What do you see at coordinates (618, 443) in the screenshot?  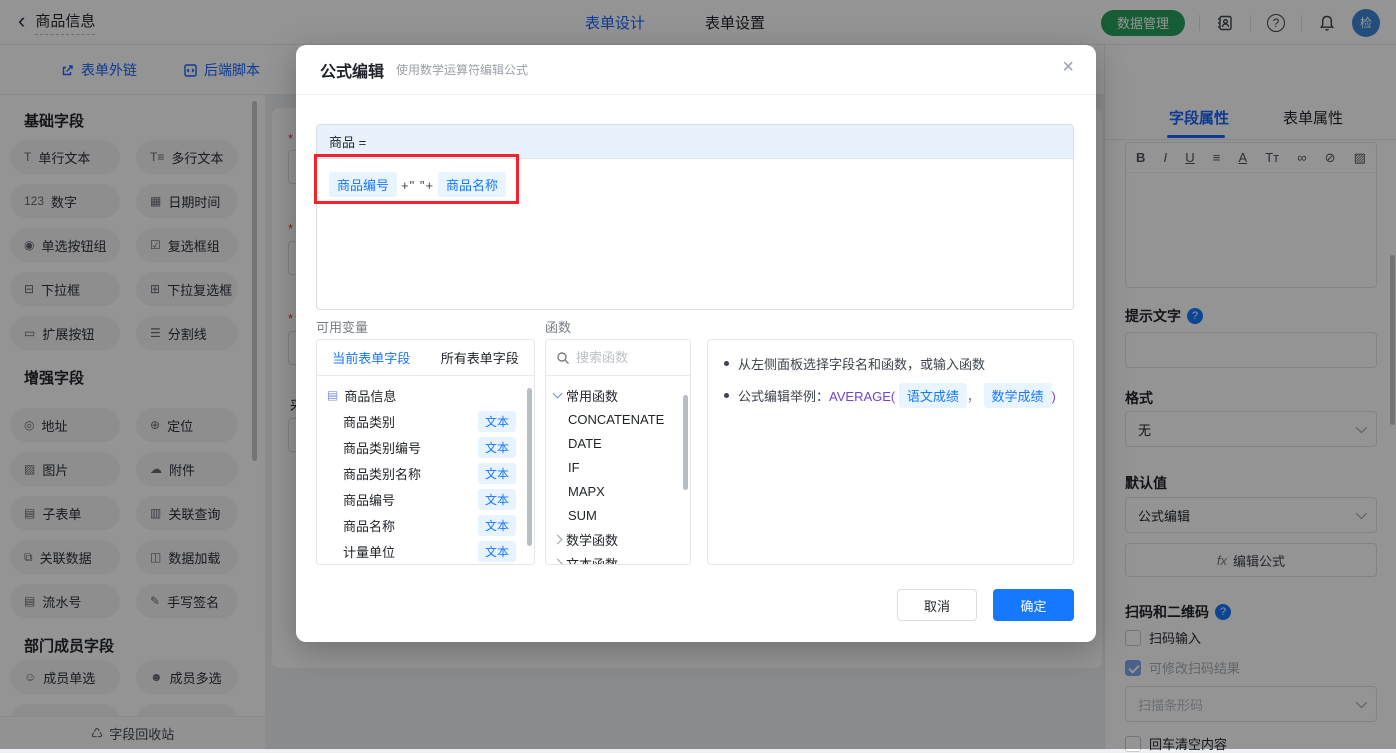 I see `function-item: DATE` at bounding box center [618, 443].